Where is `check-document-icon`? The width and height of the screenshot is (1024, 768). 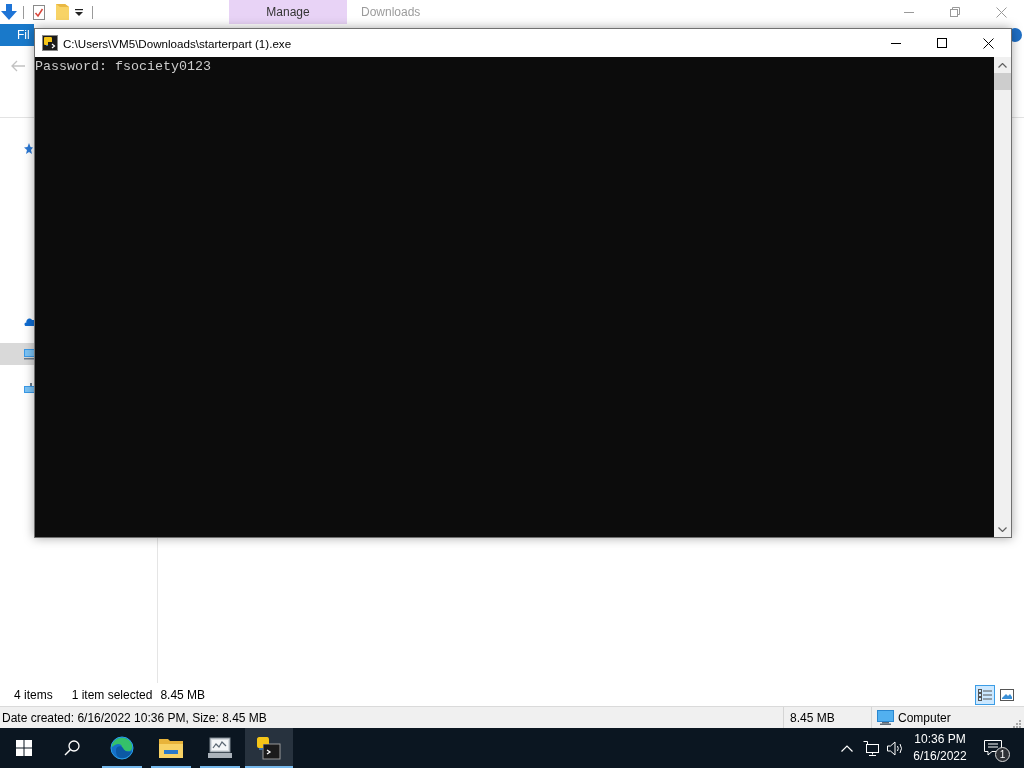 check-document-icon is located at coordinates (39, 12).